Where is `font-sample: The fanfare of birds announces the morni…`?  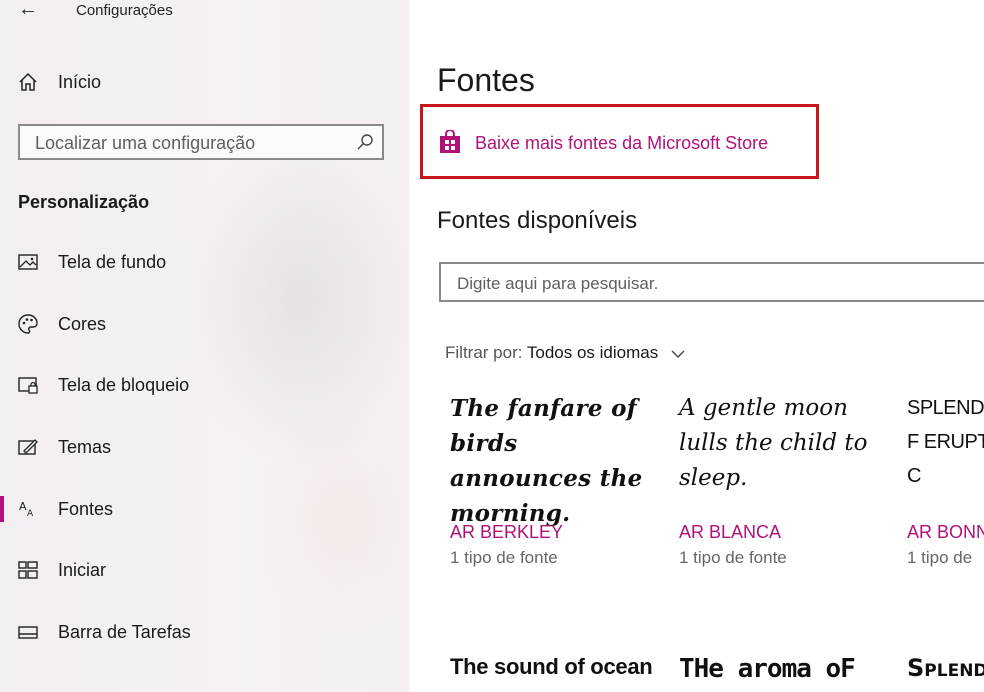
font-sample: The fanfare of birds announces the morni… is located at coordinates (546, 461).